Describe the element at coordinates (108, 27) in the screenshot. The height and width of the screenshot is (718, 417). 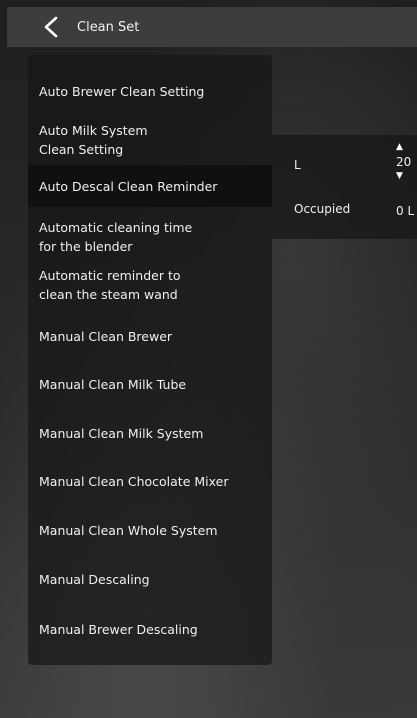
I see `page-title: Clean Set` at that location.